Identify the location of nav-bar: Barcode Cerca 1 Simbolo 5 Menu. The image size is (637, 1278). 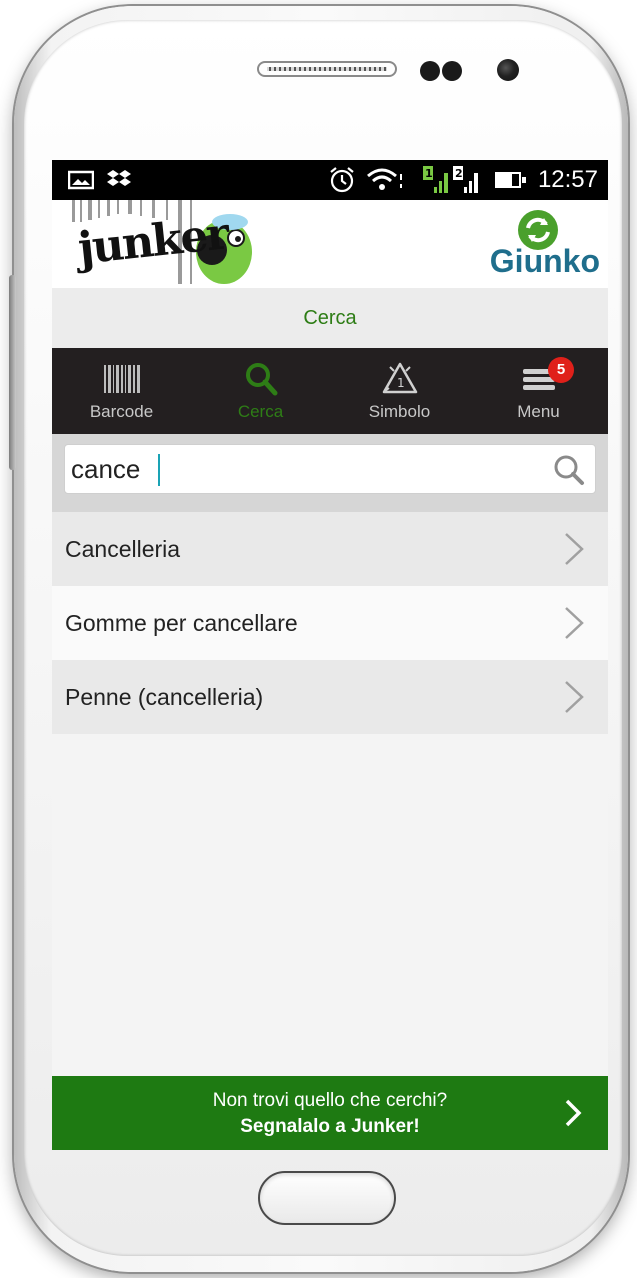
(330, 391).